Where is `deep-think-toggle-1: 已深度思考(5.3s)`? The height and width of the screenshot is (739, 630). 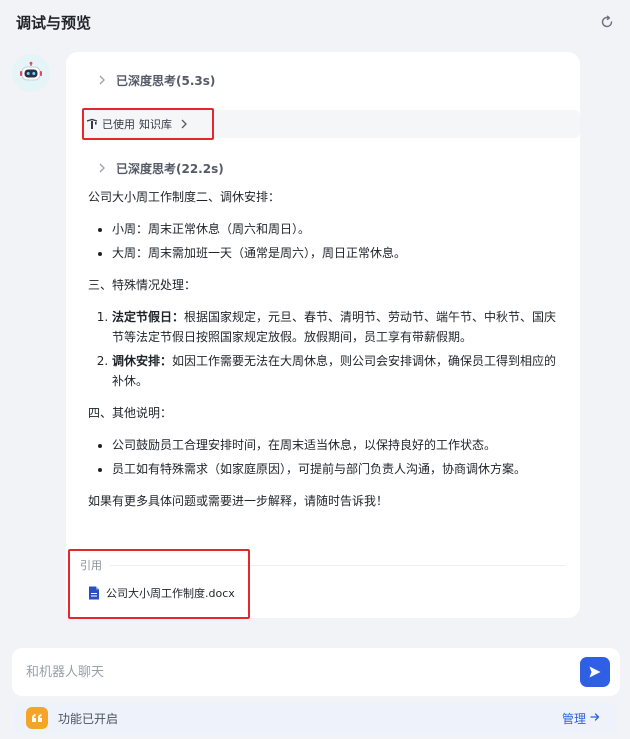 deep-think-toggle-1: 已深度思考(5.3s) is located at coordinates (155, 80).